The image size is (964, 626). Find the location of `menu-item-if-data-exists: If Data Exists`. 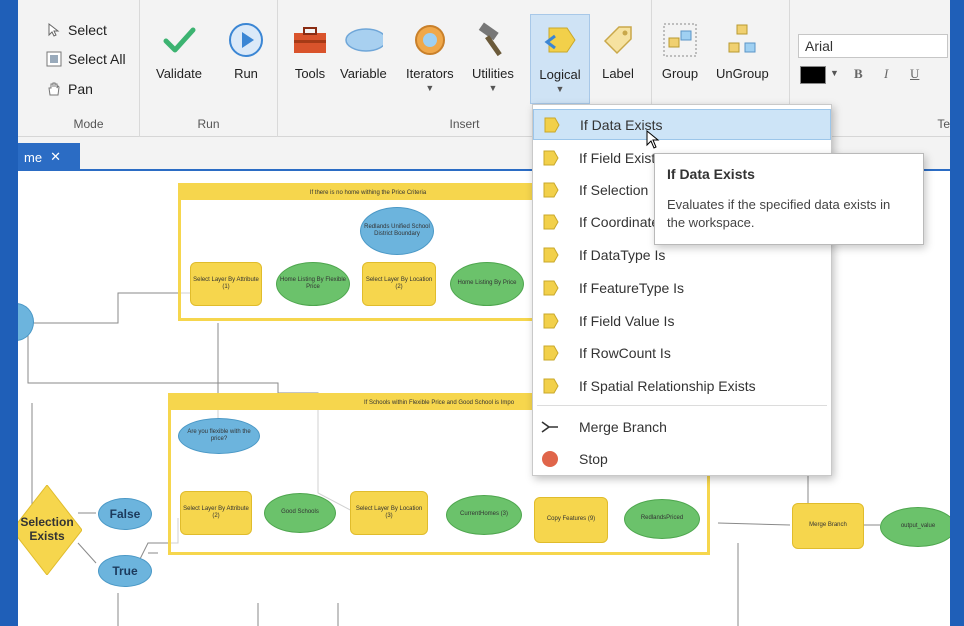

menu-item-if-data-exists: If Data Exists is located at coordinates (682, 124).